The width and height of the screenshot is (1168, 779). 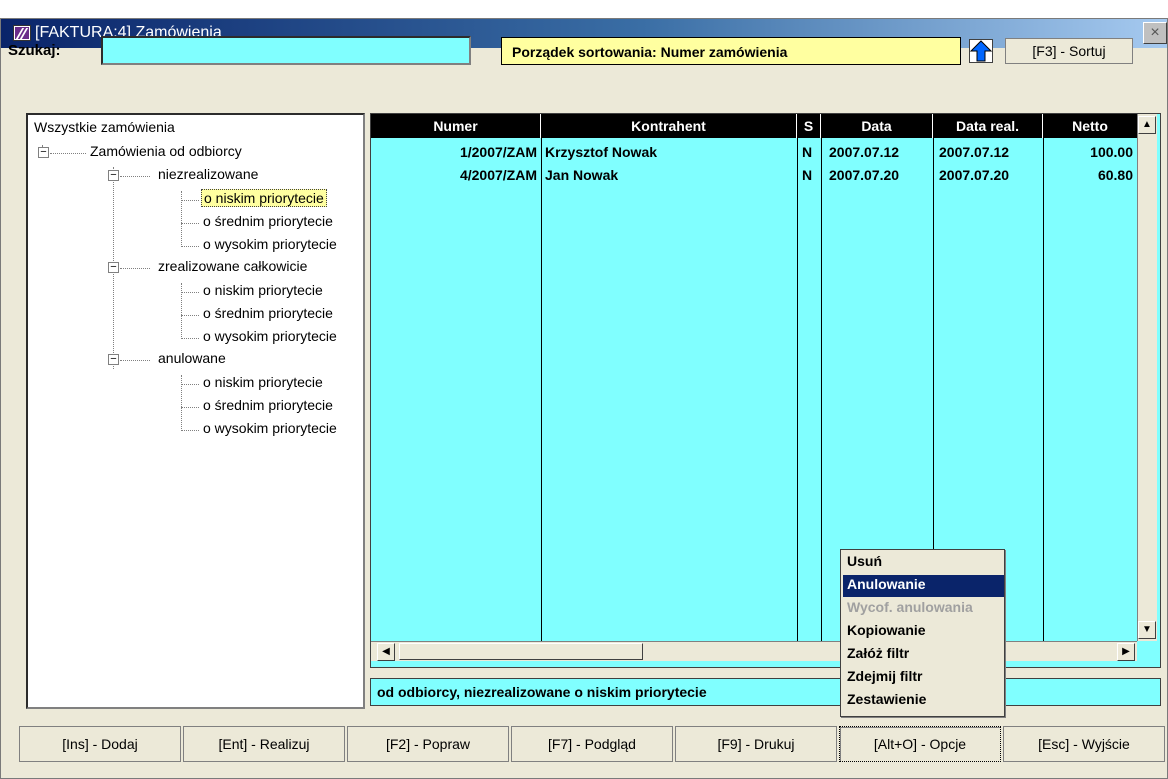 What do you see at coordinates (923, 701) in the screenshot?
I see `menu-item-zestawienie: Zestawienie` at bounding box center [923, 701].